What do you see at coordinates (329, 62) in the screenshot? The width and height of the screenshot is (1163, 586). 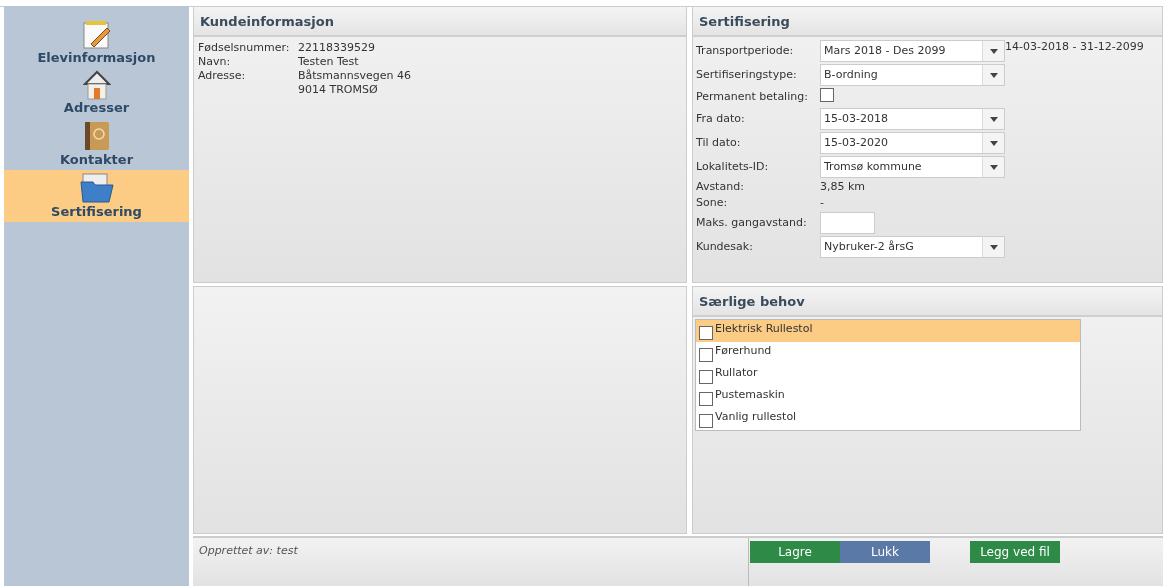 I see `field-value: Testen Test` at bounding box center [329, 62].